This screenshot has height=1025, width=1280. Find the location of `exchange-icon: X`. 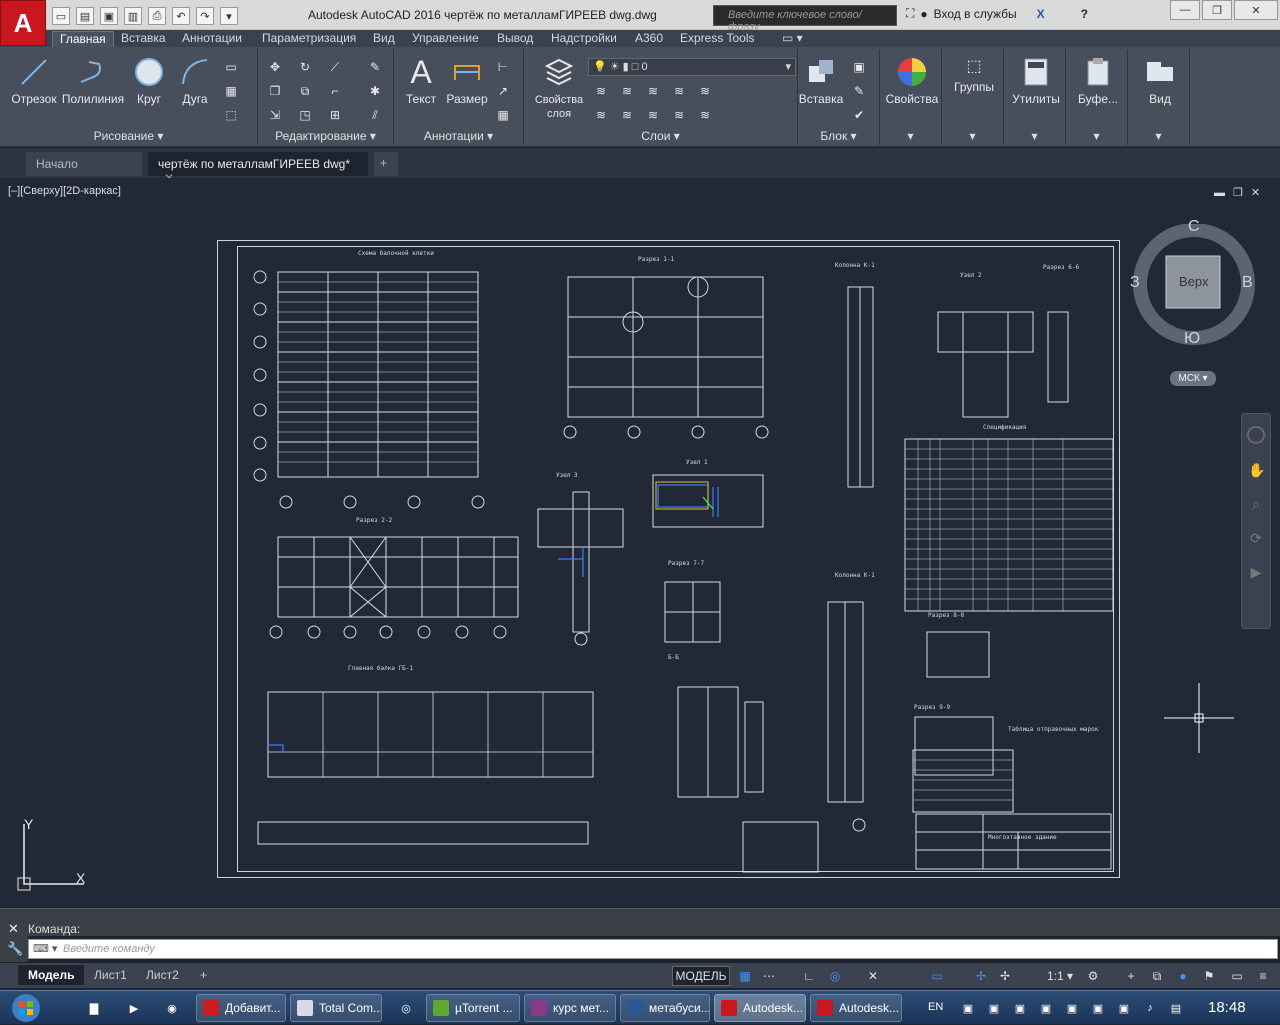

exchange-icon: X is located at coordinates (1041, 14).